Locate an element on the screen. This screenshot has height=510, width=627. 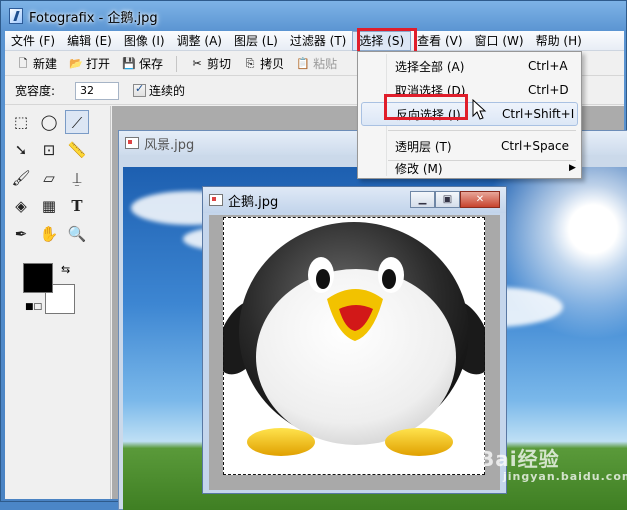
text-icon: T is located at coordinates (77, 206).